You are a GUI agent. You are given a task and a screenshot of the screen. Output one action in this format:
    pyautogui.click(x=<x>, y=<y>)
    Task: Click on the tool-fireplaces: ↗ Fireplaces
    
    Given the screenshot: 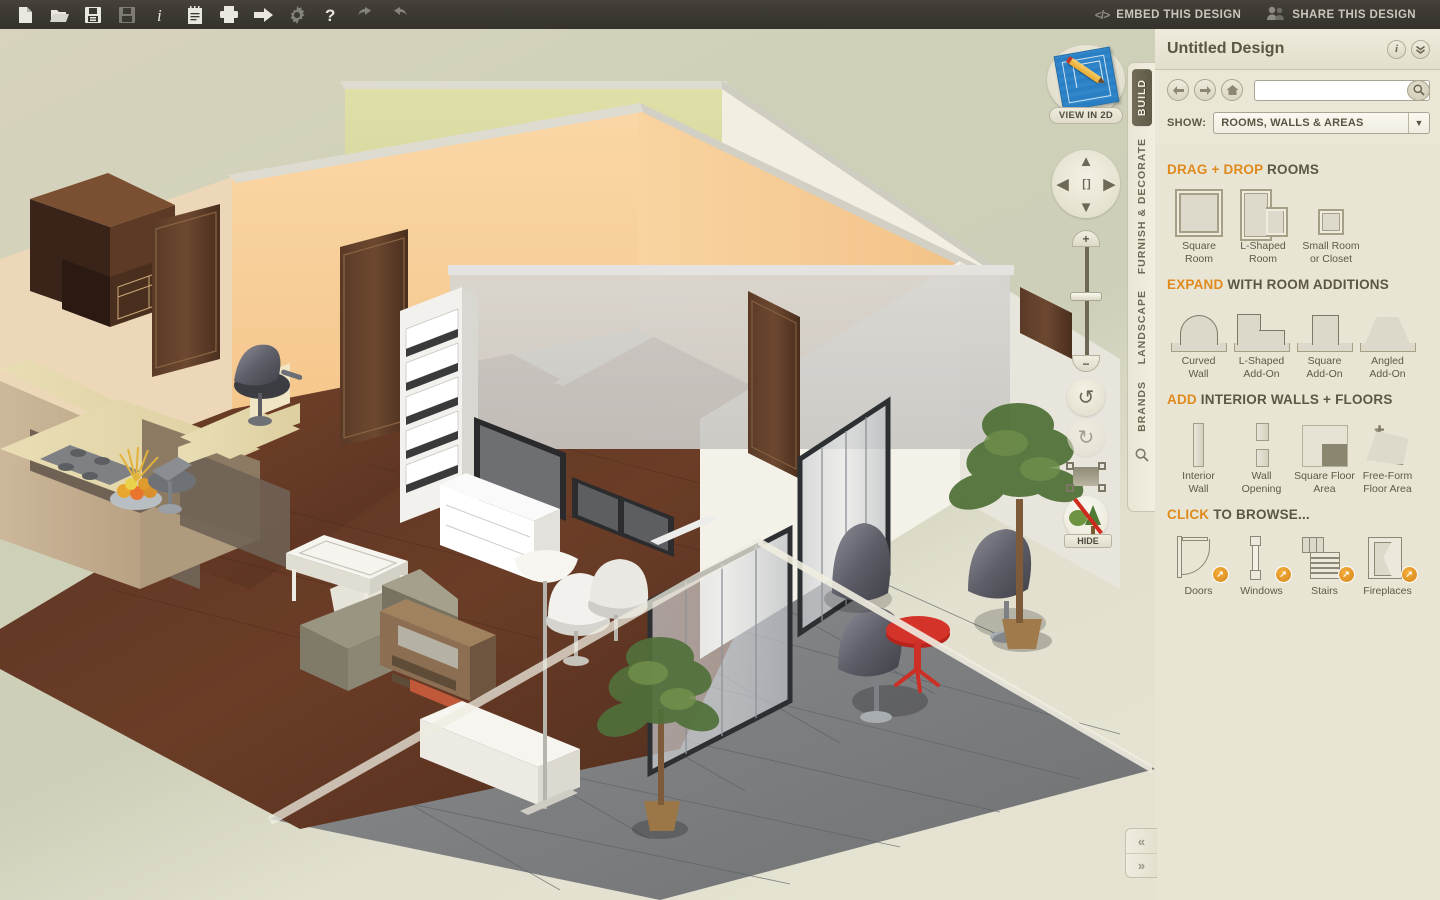 What is the action you would take?
    pyautogui.click(x=1387, y=563)
    